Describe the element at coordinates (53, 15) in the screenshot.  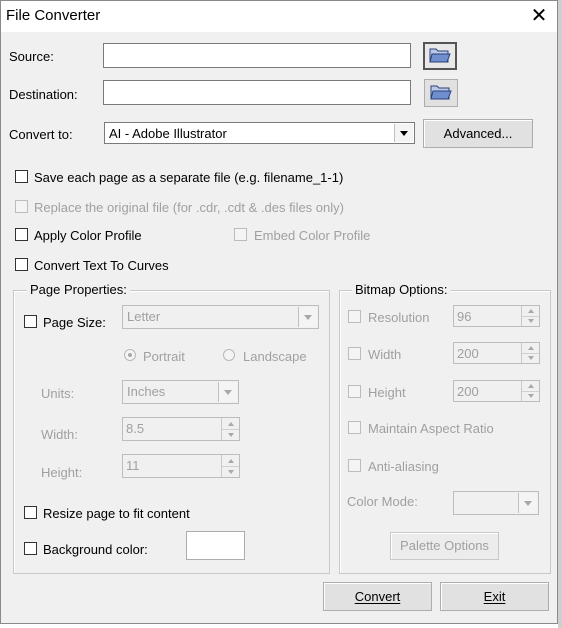
I see `window-title: File Converter` at that location.